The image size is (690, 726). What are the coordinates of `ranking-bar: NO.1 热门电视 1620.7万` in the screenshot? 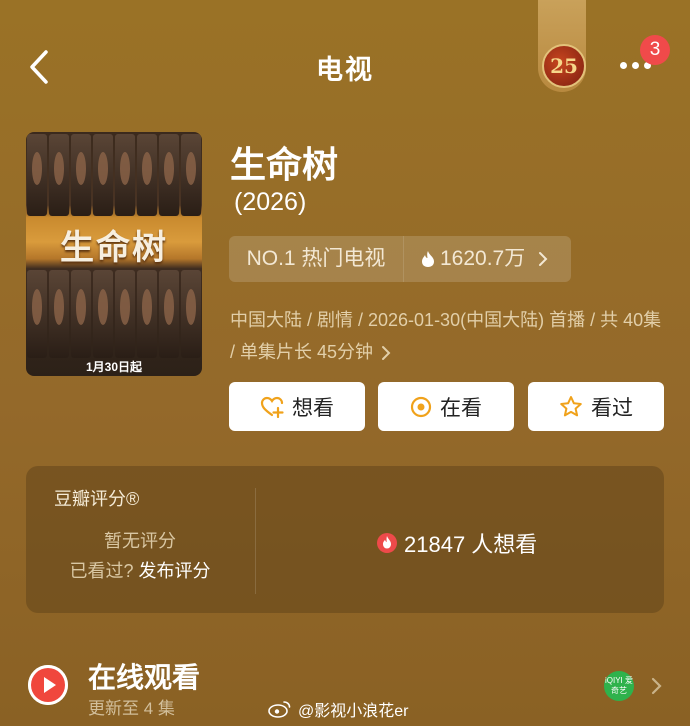 It's located at (400, 259).